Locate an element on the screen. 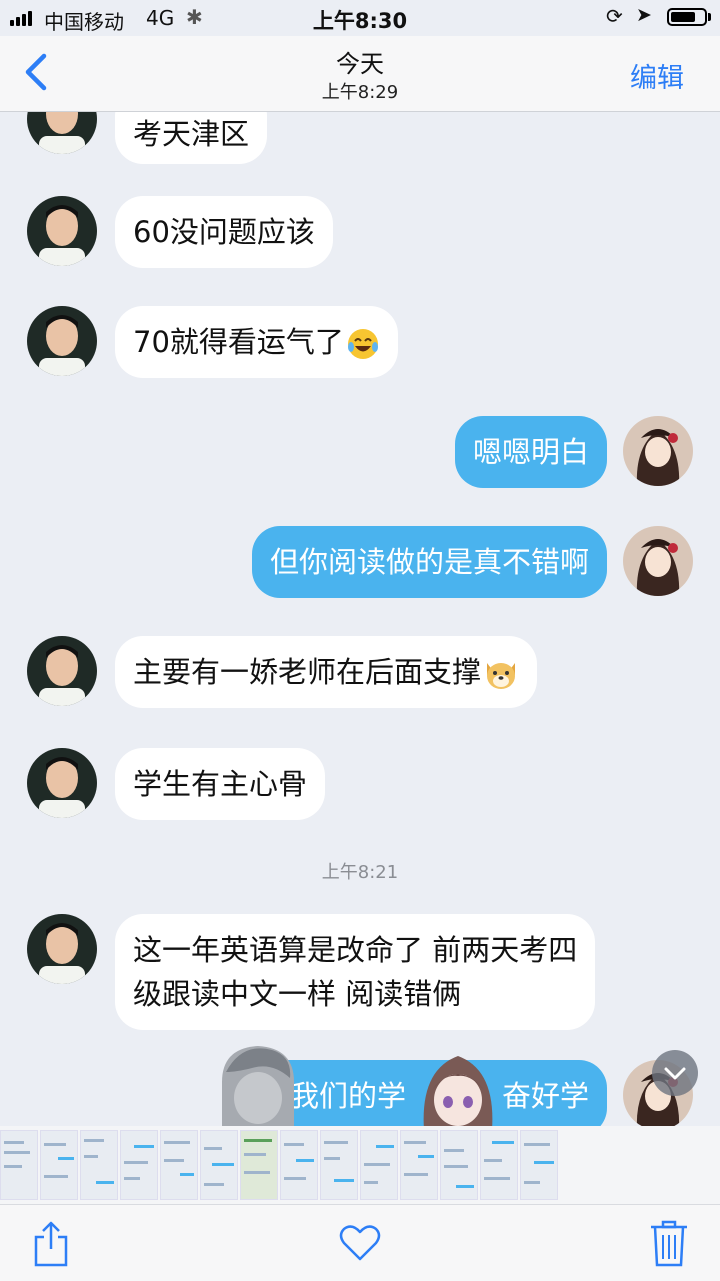 Image resolution: width=720 pixels, height=1281 pixels. outgoing-message-bubble: 但你阅读做的是真不错啊 is located at coordinates (429, 562).